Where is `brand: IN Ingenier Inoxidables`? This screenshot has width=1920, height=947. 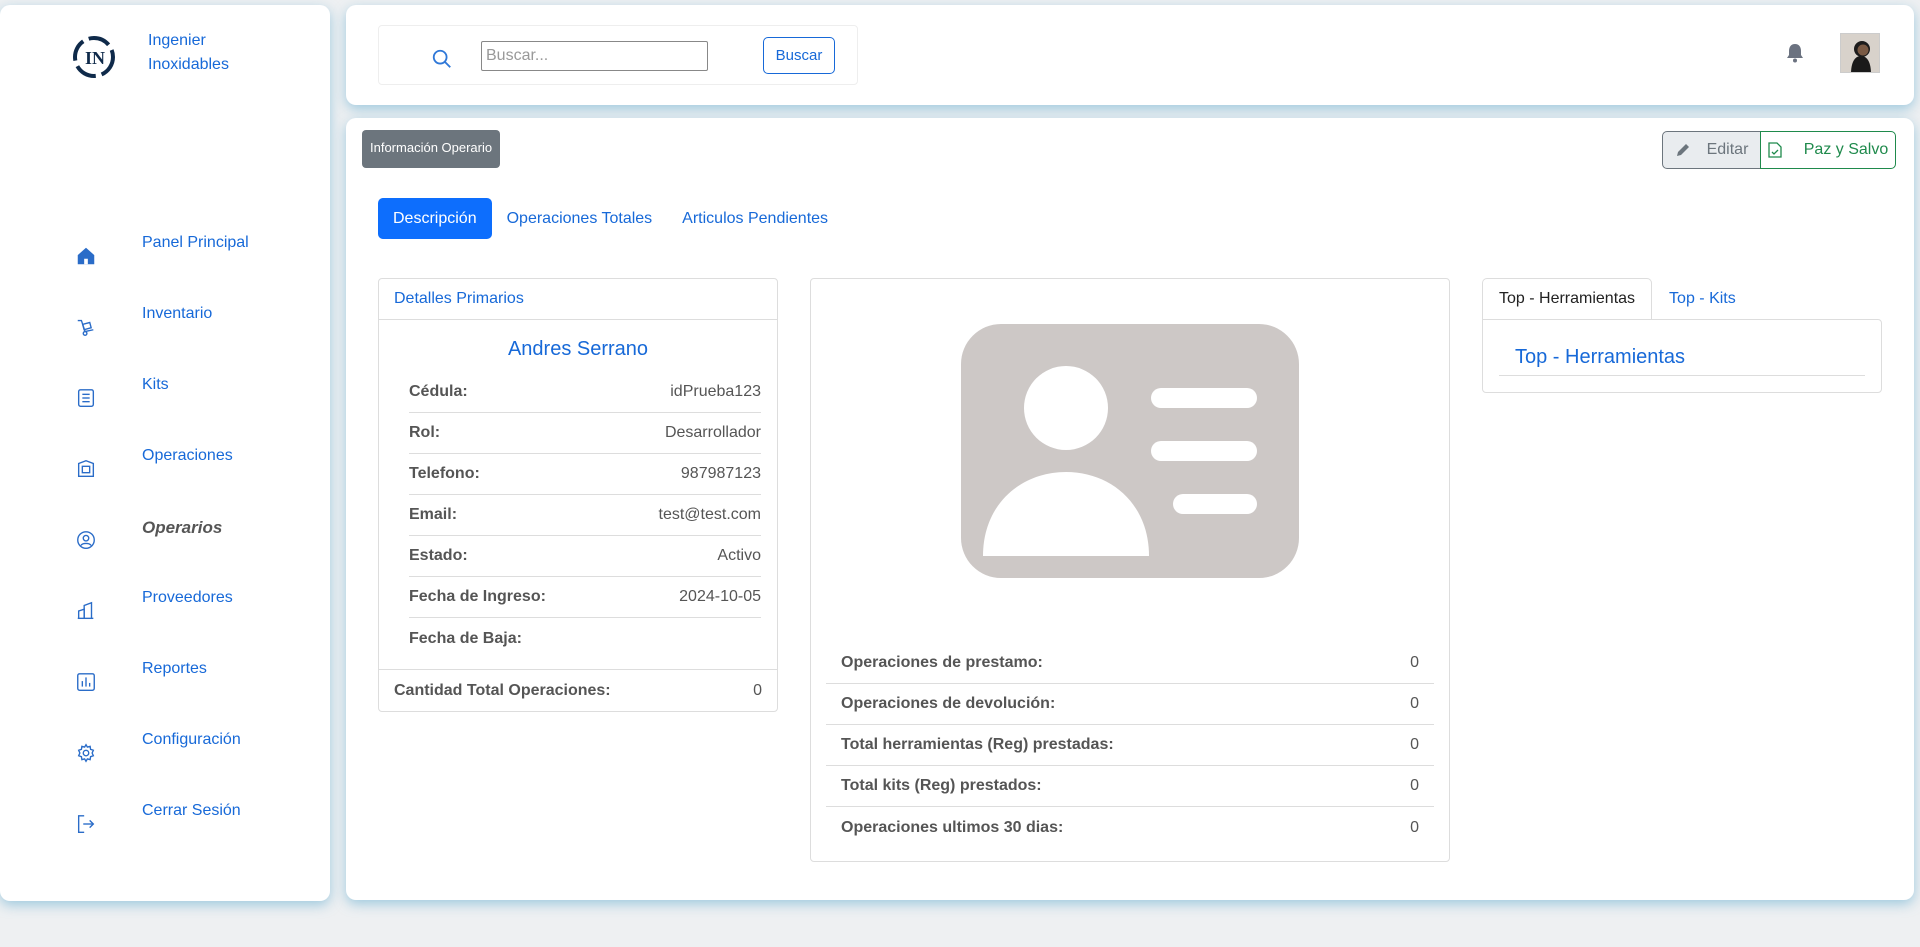 brand: IN Ingenier Inoxidables is located at coordinates (169, 56).